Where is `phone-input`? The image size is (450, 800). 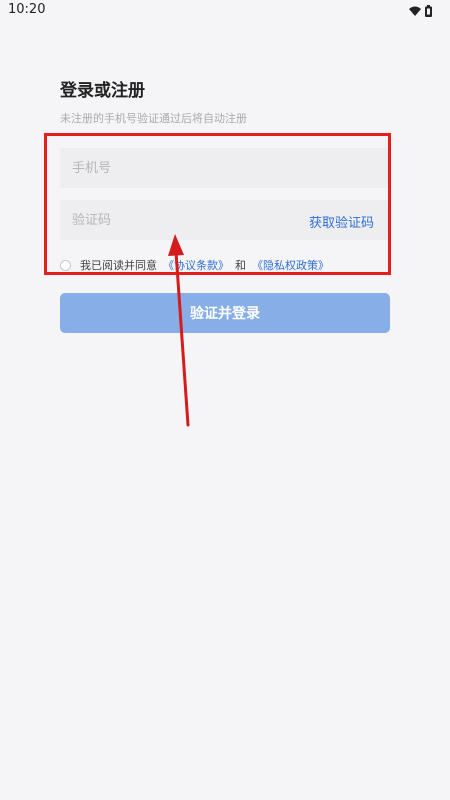
phone-input is located at coordinates (187, 168).